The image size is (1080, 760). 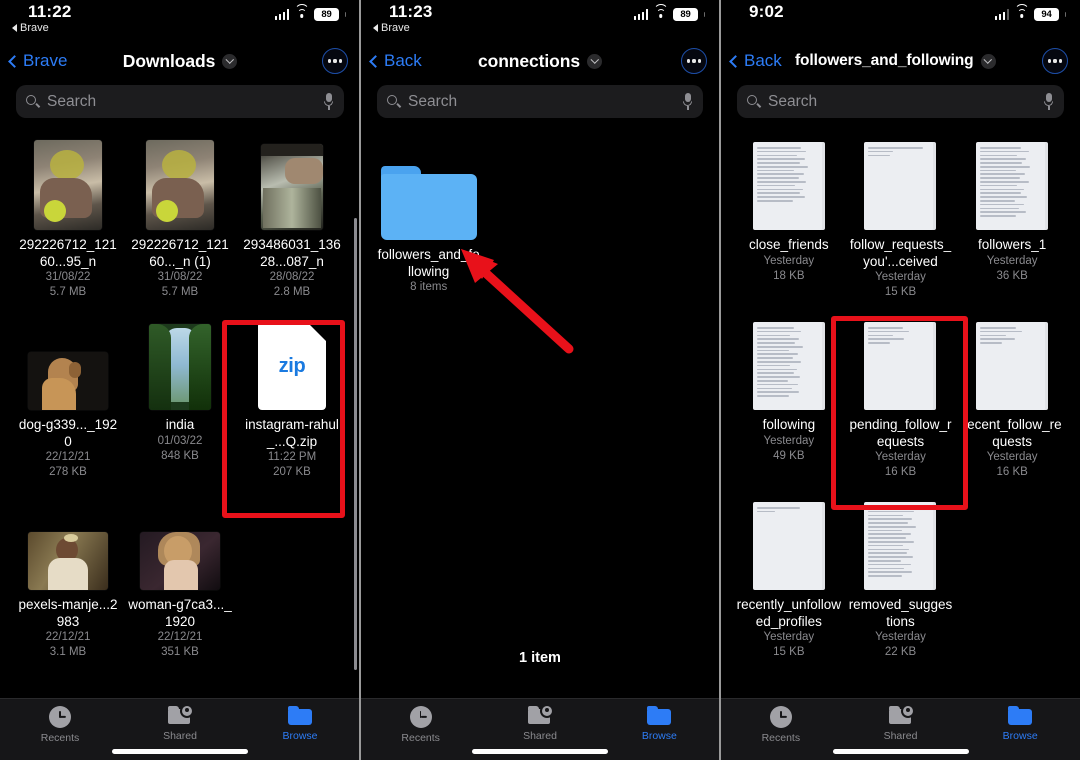 I want to click on file-date: 22/12/21, so click(x=180, y=637).